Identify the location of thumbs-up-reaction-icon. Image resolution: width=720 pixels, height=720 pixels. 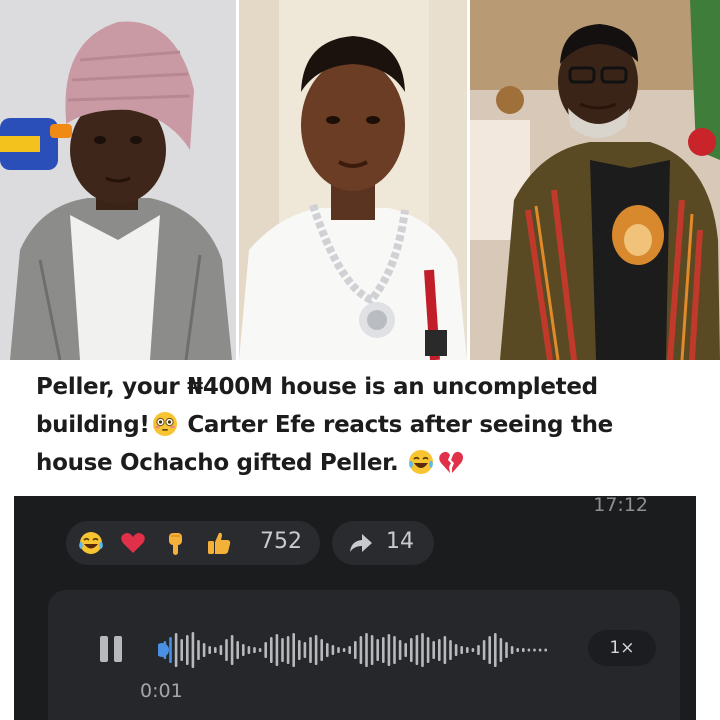
(219, 543).